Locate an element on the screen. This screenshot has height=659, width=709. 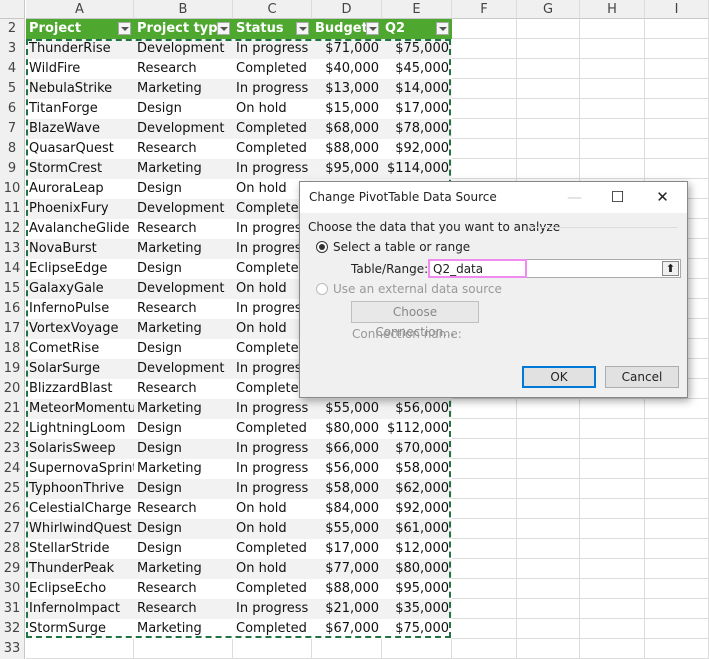
column-header-H: H is located at coordinates (612, 9).